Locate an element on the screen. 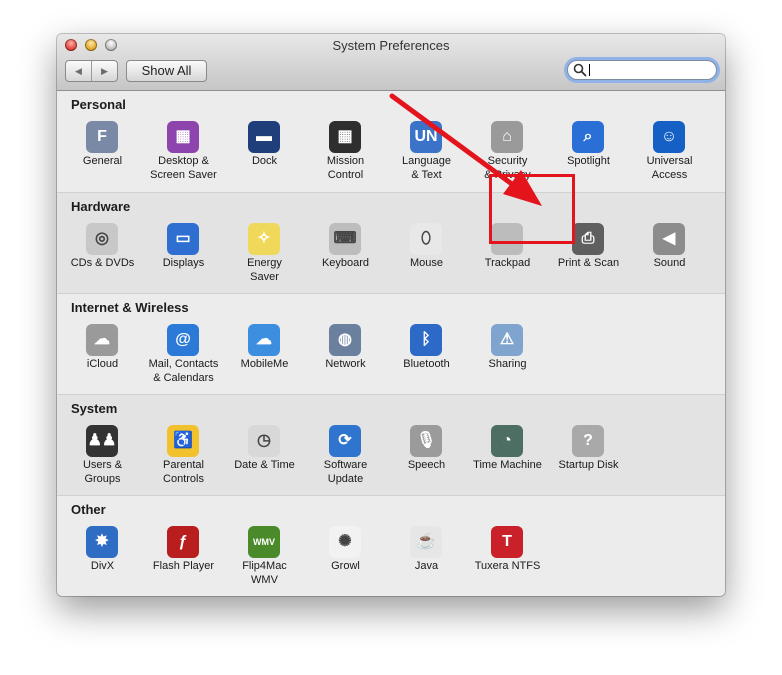  pane-speaker: ◀ Sound is located at coordinates (669, 256).